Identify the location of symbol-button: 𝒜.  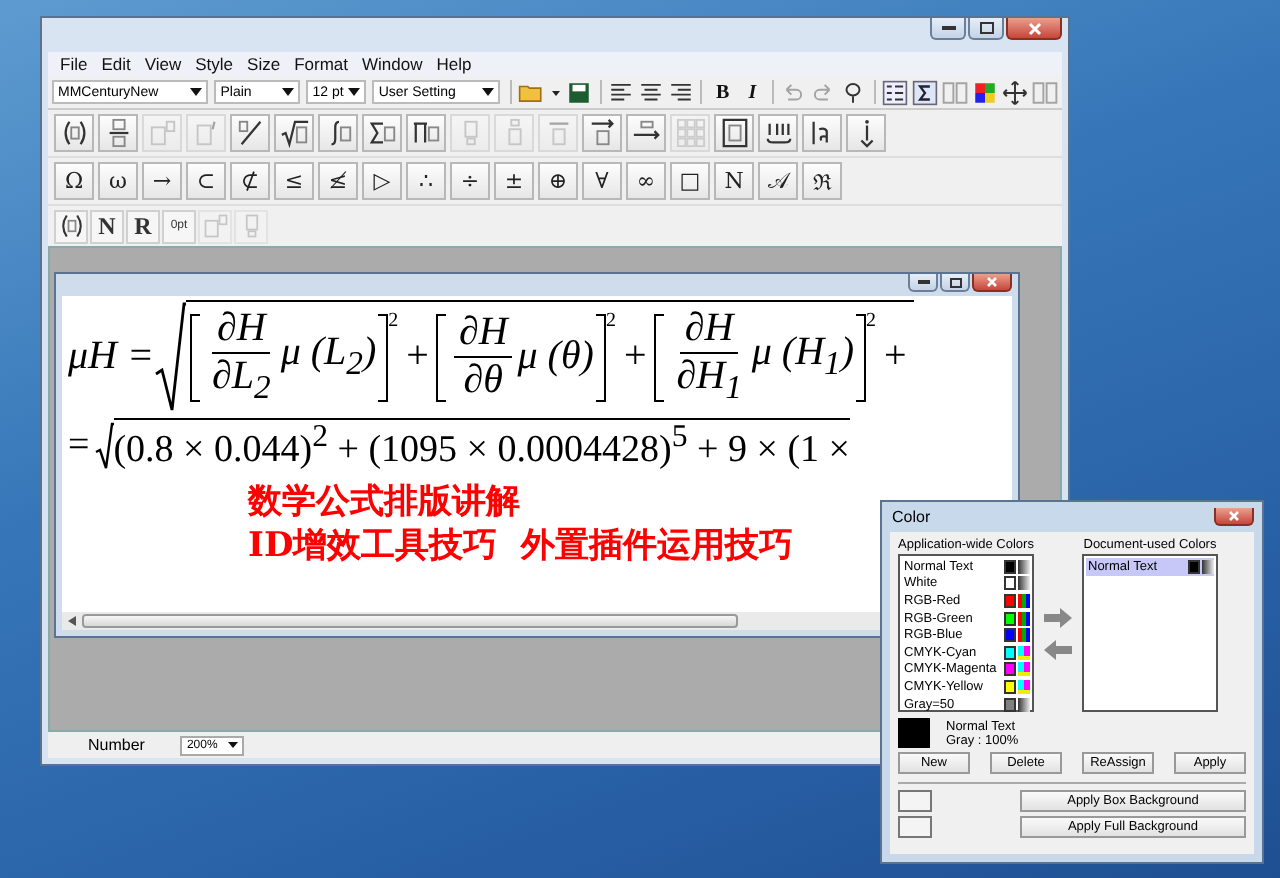
(778, 181).